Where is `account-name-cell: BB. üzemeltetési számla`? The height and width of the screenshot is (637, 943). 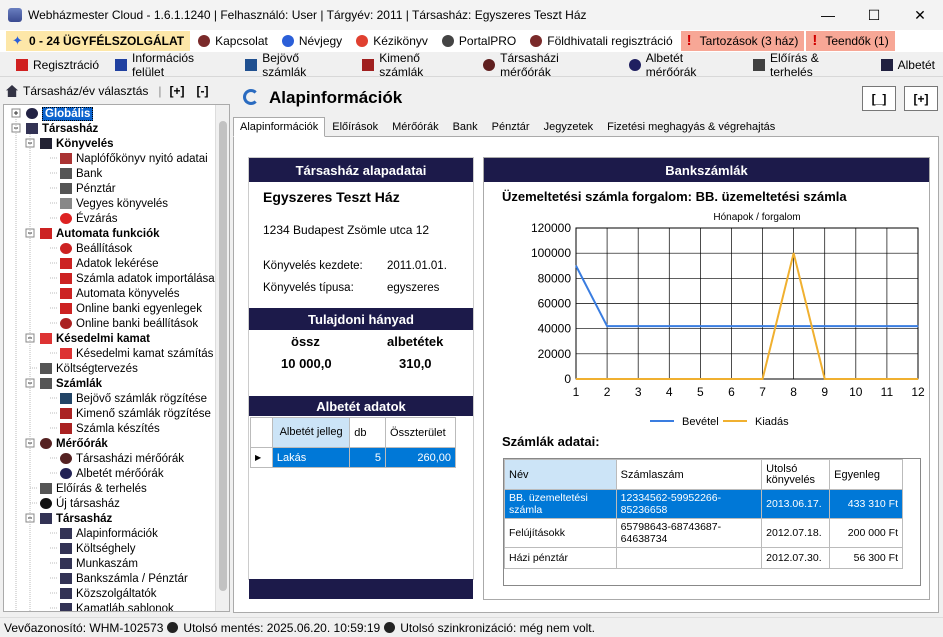
account-name-cell: BB. üzemeltetési számla is located at coordinates (560, 504).